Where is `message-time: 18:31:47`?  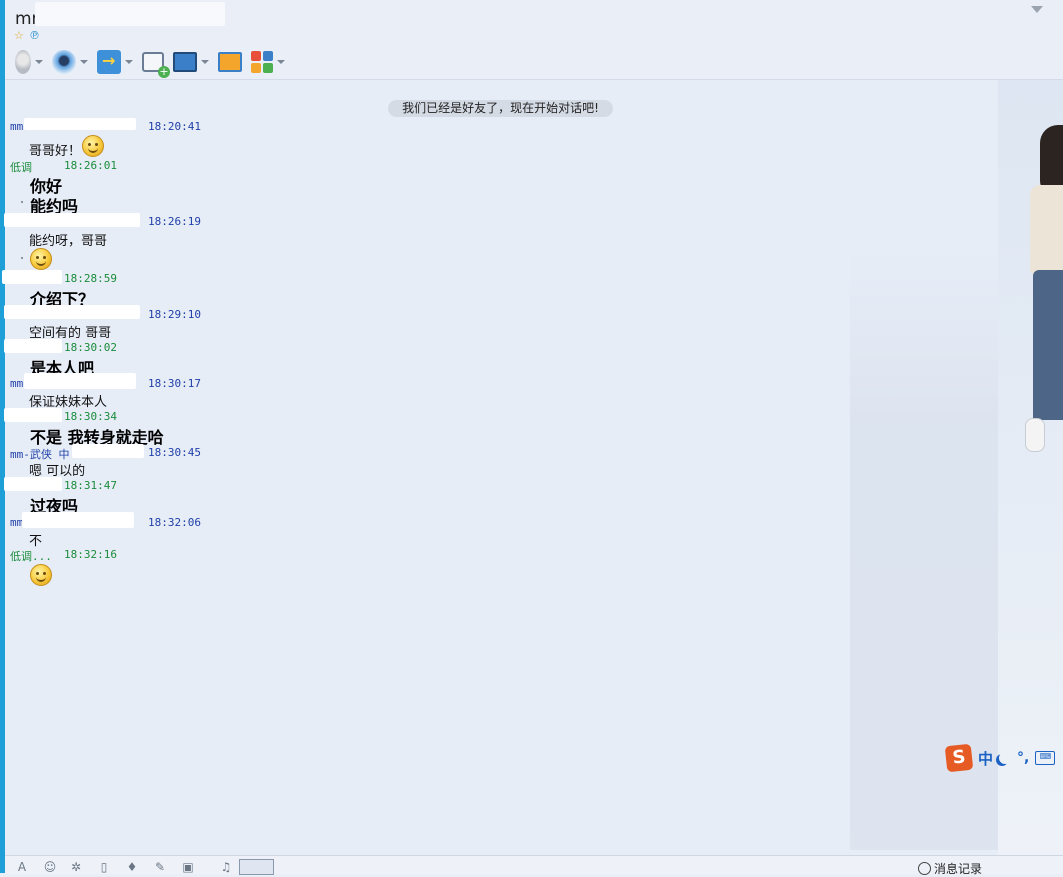 message-time: 18:31:47 is located at coordinates (90, 485).